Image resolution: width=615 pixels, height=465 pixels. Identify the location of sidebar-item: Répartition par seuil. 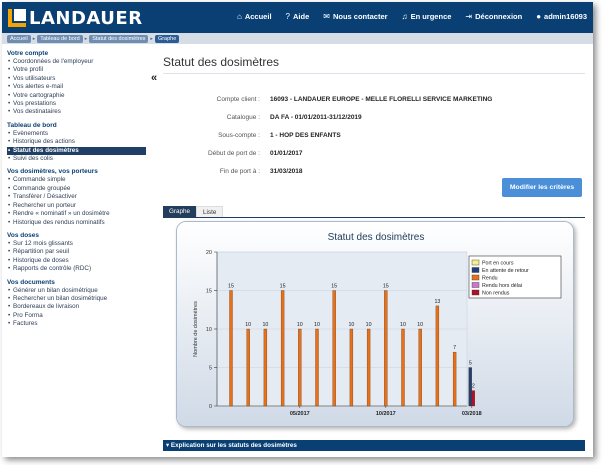
(78, 252).